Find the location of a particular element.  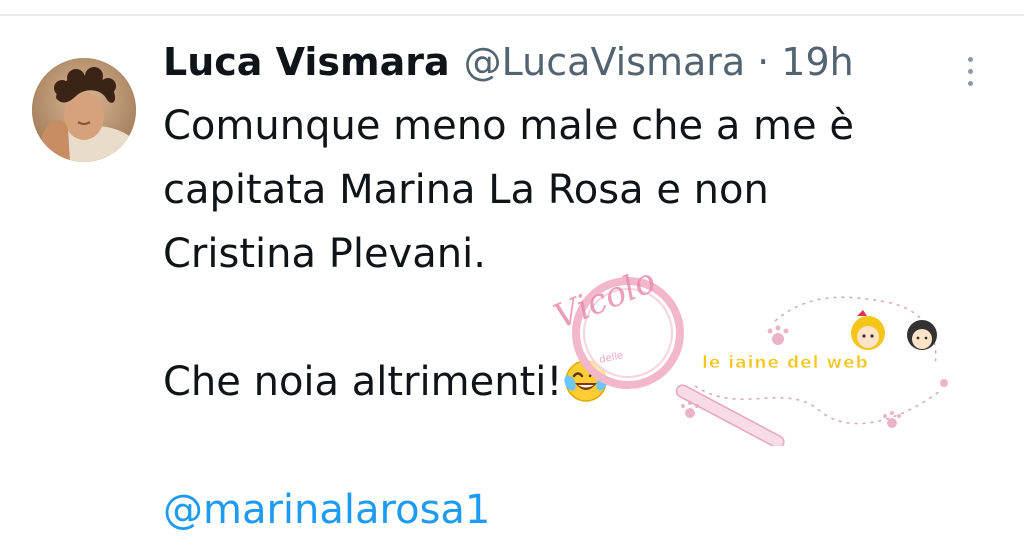

author-name: Luca Vismara is located at coordinates (306, 62).